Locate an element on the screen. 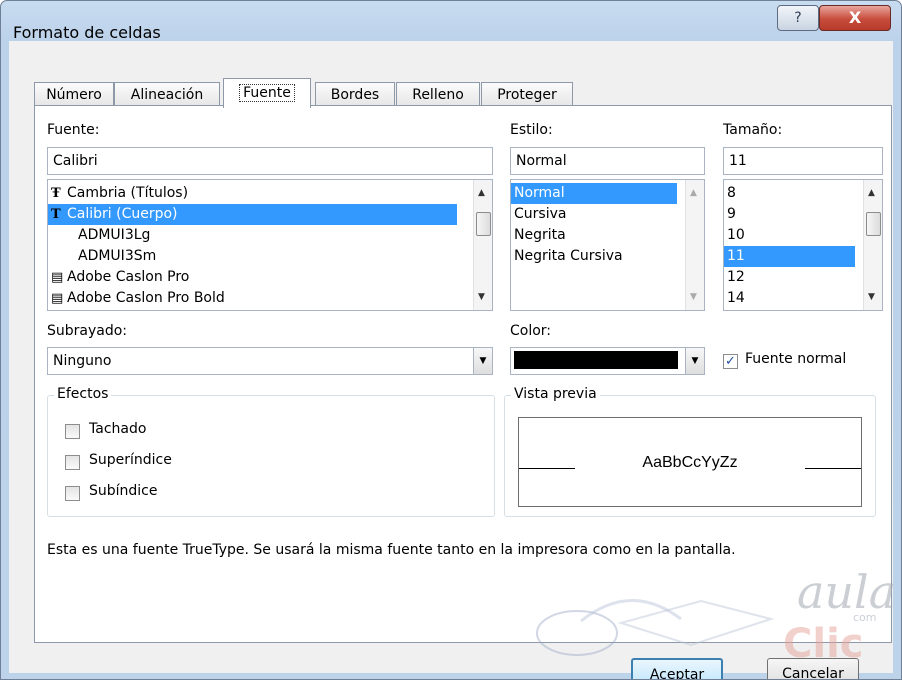 This screenshot has width=902, height=680. style-label: Estilo: is located at coordinates (531, 130).